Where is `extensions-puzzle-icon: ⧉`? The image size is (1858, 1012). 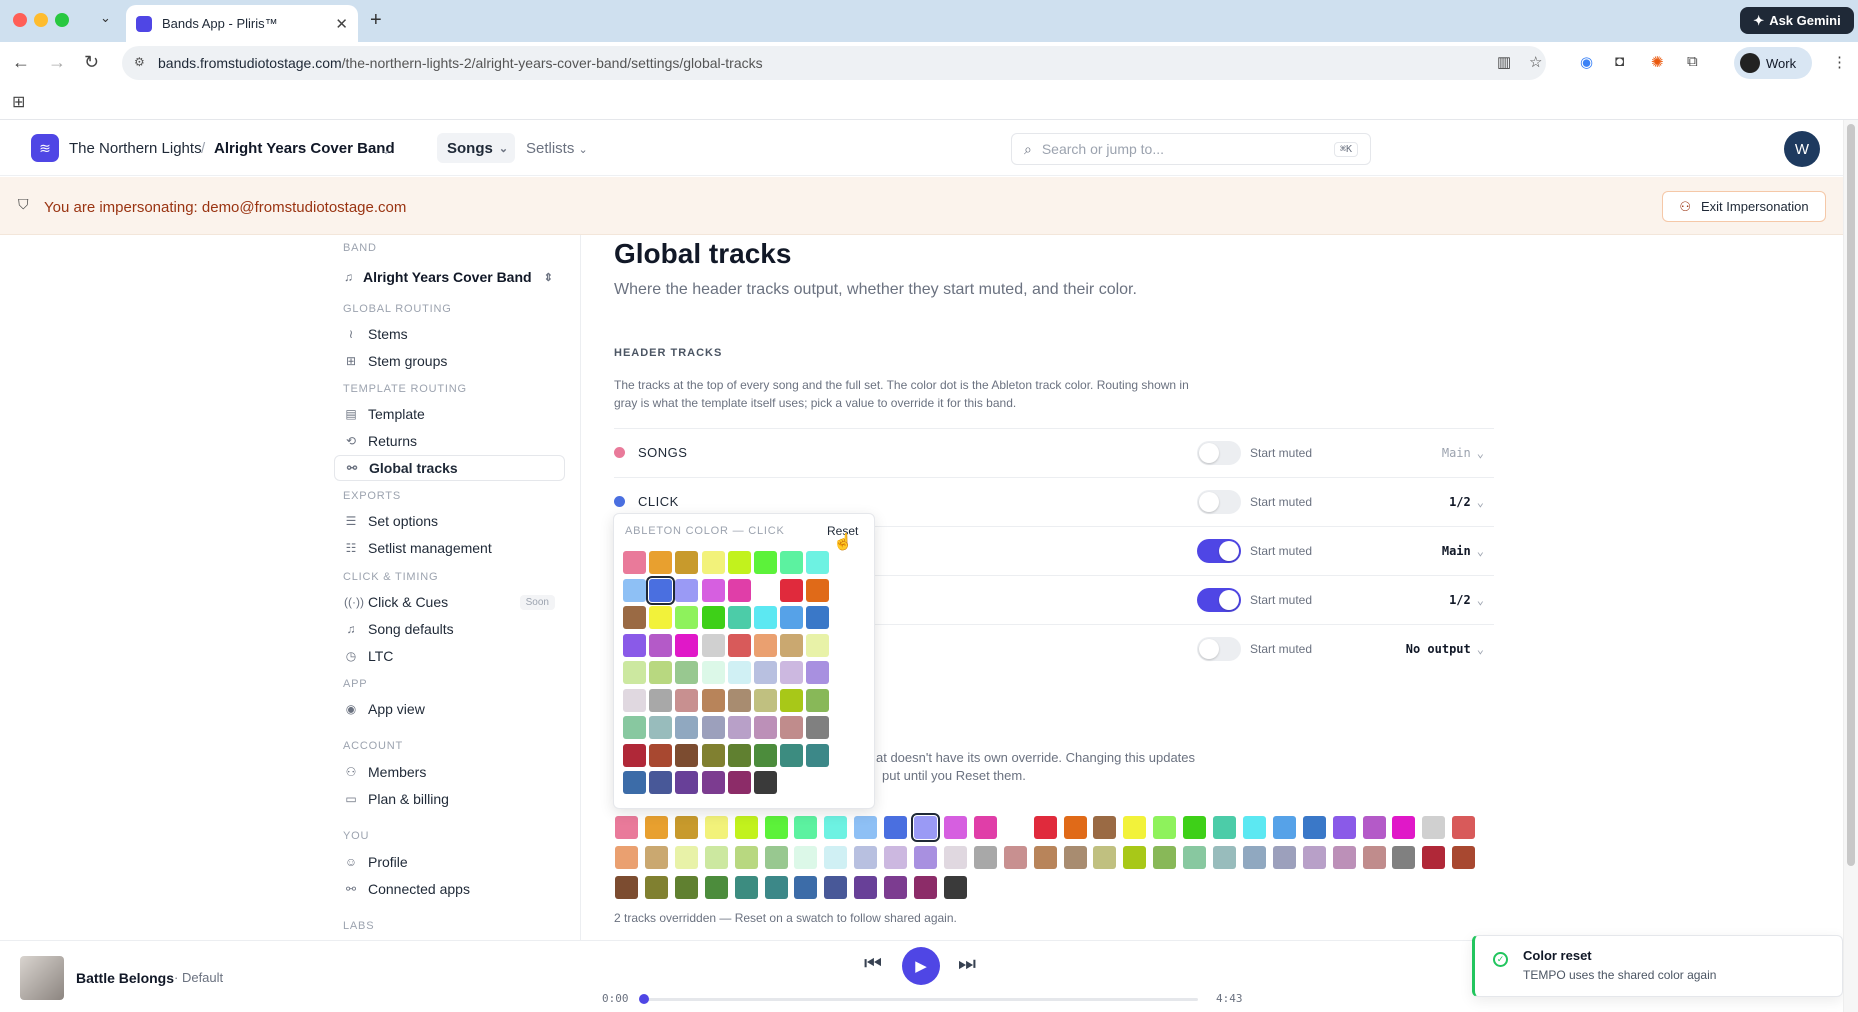
extensions-puzzle-icon: ⧉ is located at coordinates (1692, 61).